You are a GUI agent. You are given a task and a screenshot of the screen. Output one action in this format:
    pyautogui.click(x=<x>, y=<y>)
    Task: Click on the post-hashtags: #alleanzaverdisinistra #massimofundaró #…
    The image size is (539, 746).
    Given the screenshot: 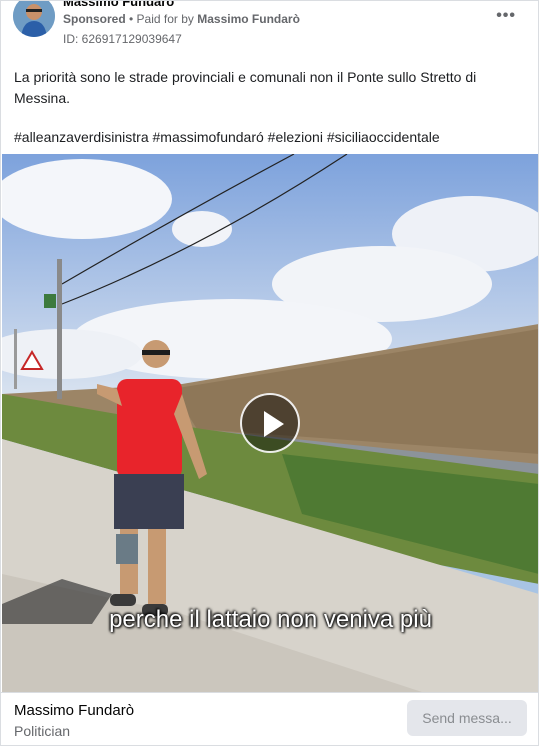 What is the action you would take?
    pyautogui.click(x=269, y=137)
    